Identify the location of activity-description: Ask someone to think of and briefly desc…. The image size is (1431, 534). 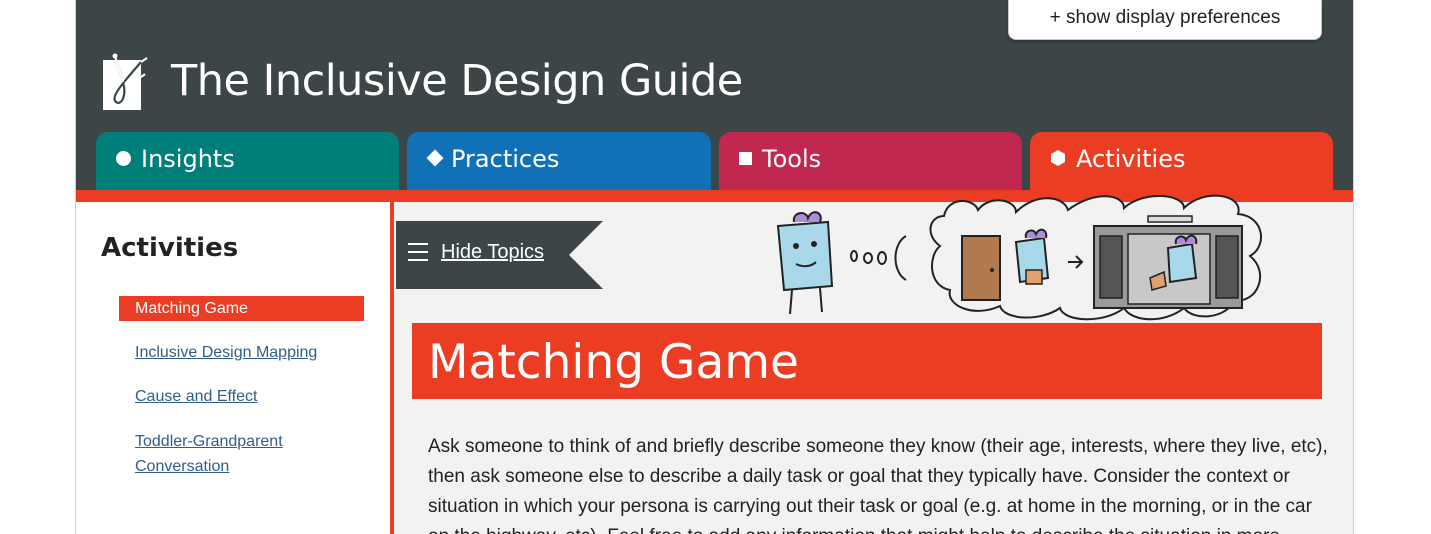
(878, 485).